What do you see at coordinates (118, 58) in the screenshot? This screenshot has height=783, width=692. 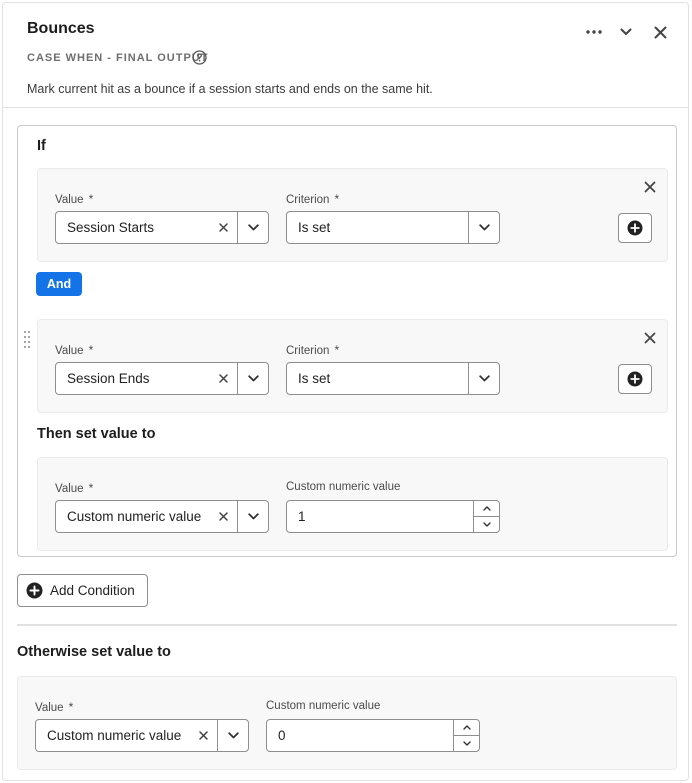 I see `panel-subtitle: CASE WHEN - FINAL OUTPUT` at bounding box center [118, 58].